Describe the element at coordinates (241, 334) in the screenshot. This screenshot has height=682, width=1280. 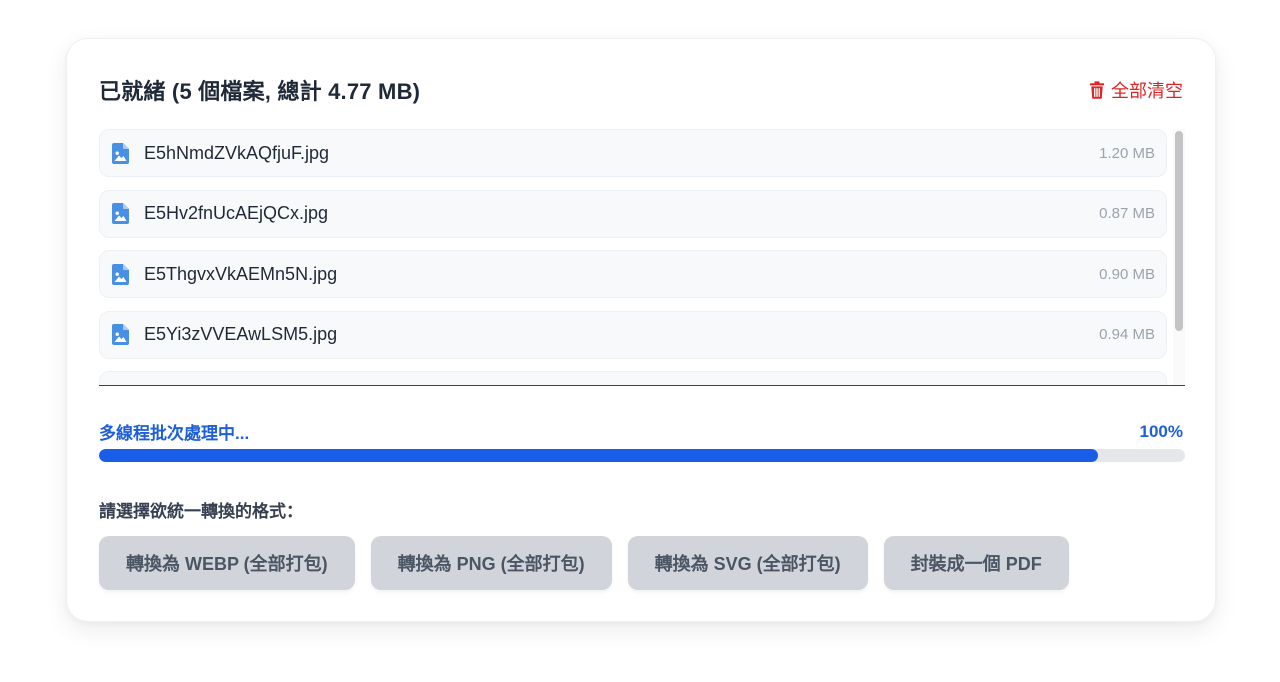
I see `file-name: E5Yi3zVVEAwLSM5.jpg` at that location.